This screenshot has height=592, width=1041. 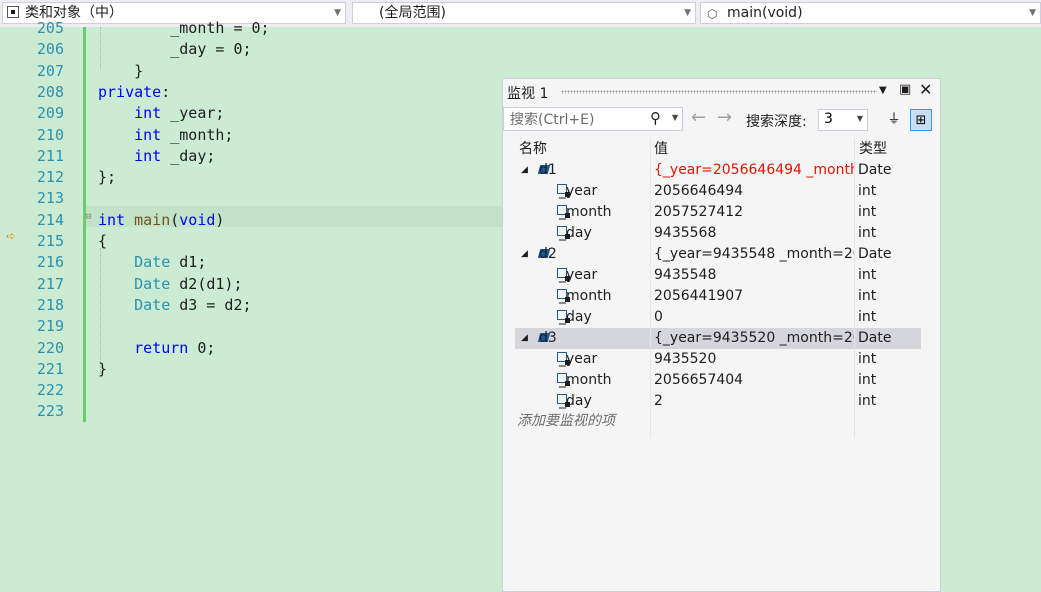 What do you see at coordinates (873, 149) in the screenshot?
I see `column-header-type: 类型` at bounding box center [873, 149].